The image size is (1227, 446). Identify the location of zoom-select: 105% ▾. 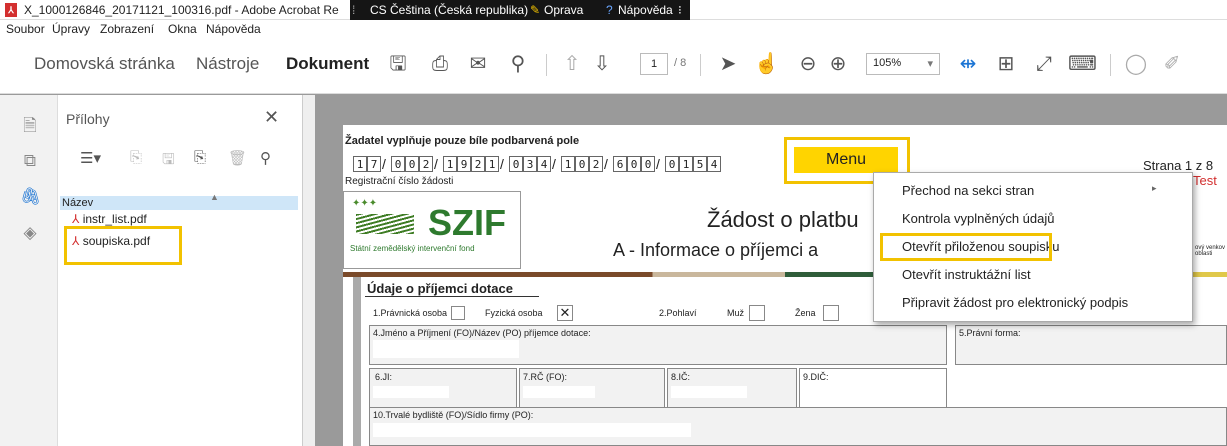
(903, 64).